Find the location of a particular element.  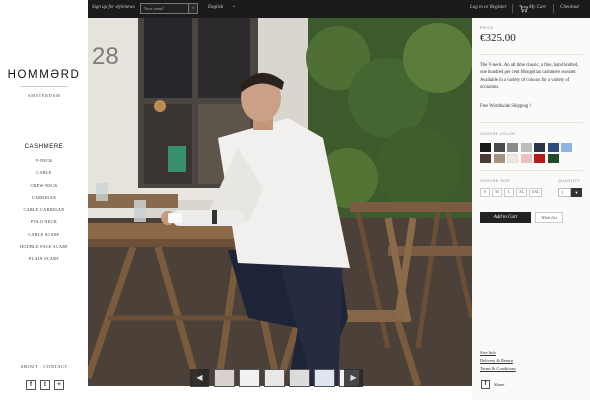

size-option-xxl: XXL is located at coordinates (535, 192).